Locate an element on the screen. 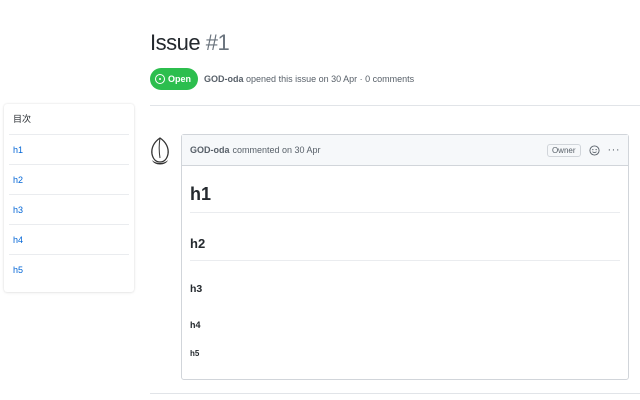 This screenshot has height=400, width=640. comment-header: GOD-oda commented on 30 Apr Owner ··· is located at coordinates (405, 150).